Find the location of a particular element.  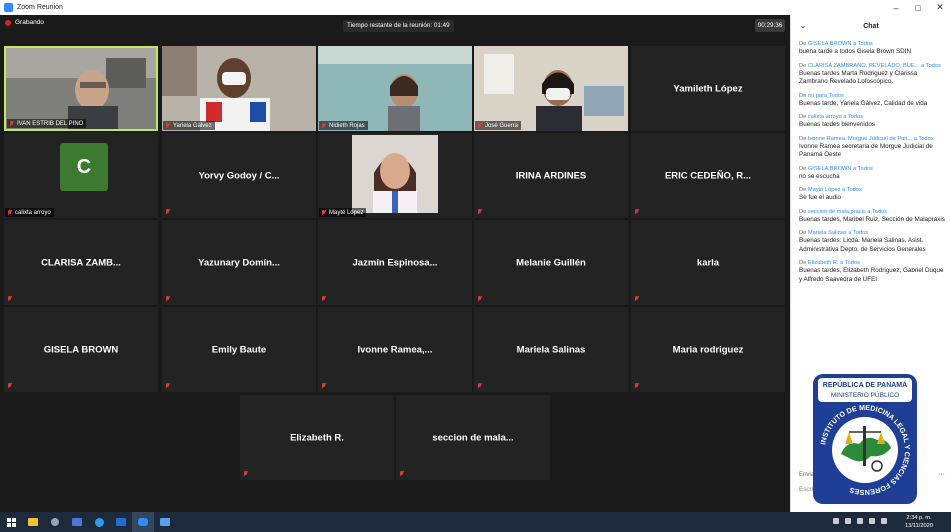

participant-tile: Melanie Guillén is located at coordinates (551, 262).